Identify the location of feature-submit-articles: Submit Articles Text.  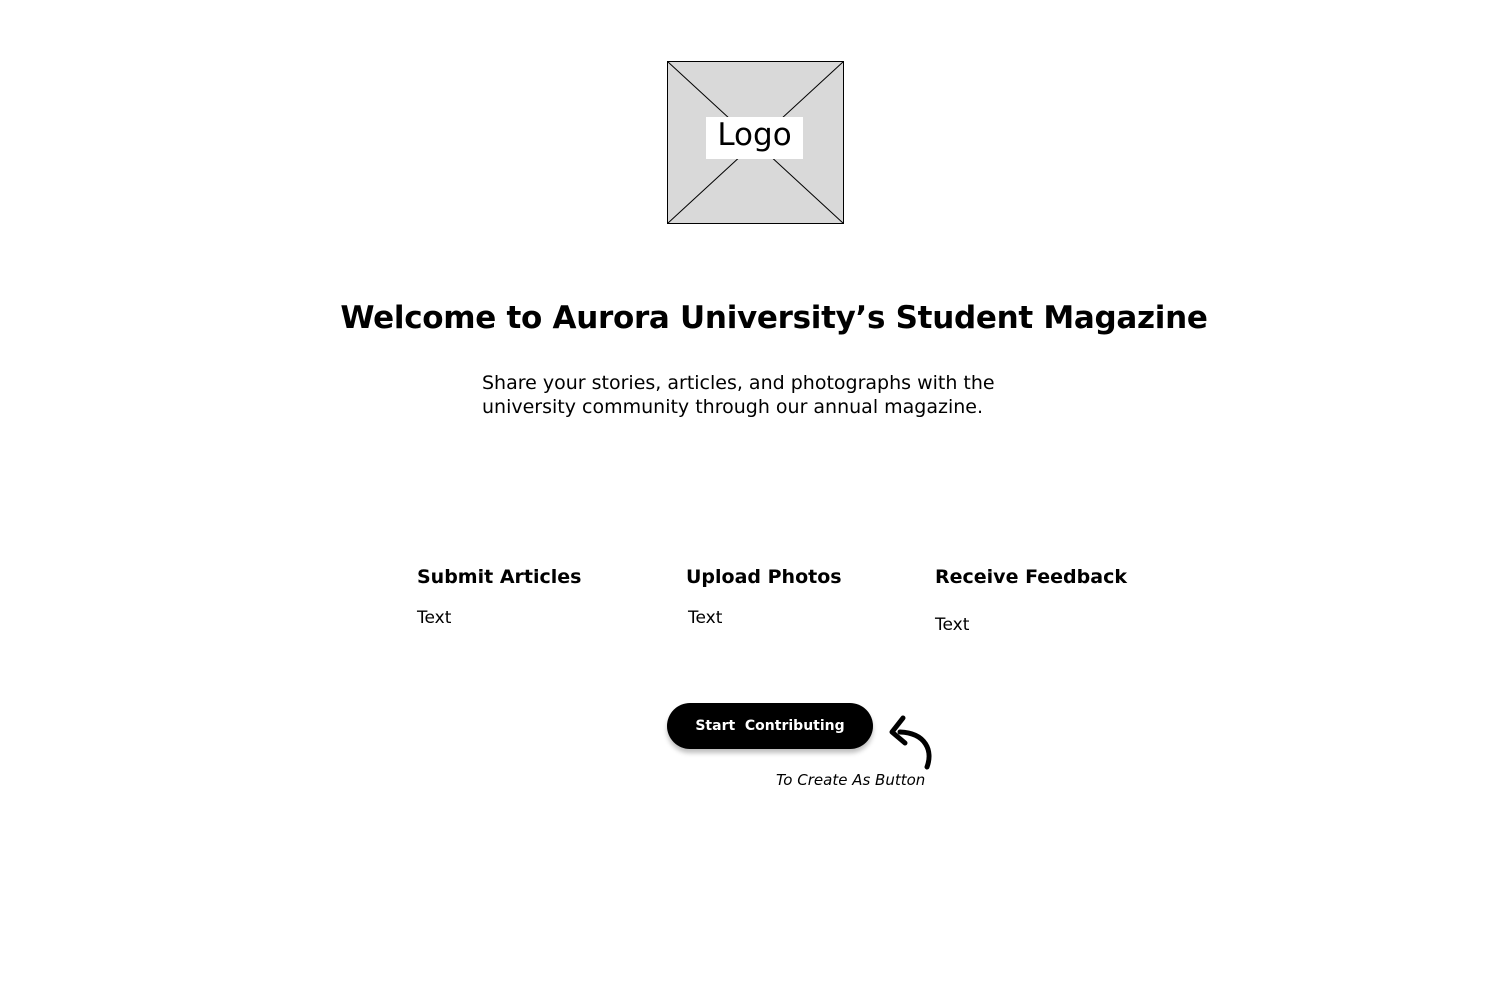
(499, 596).